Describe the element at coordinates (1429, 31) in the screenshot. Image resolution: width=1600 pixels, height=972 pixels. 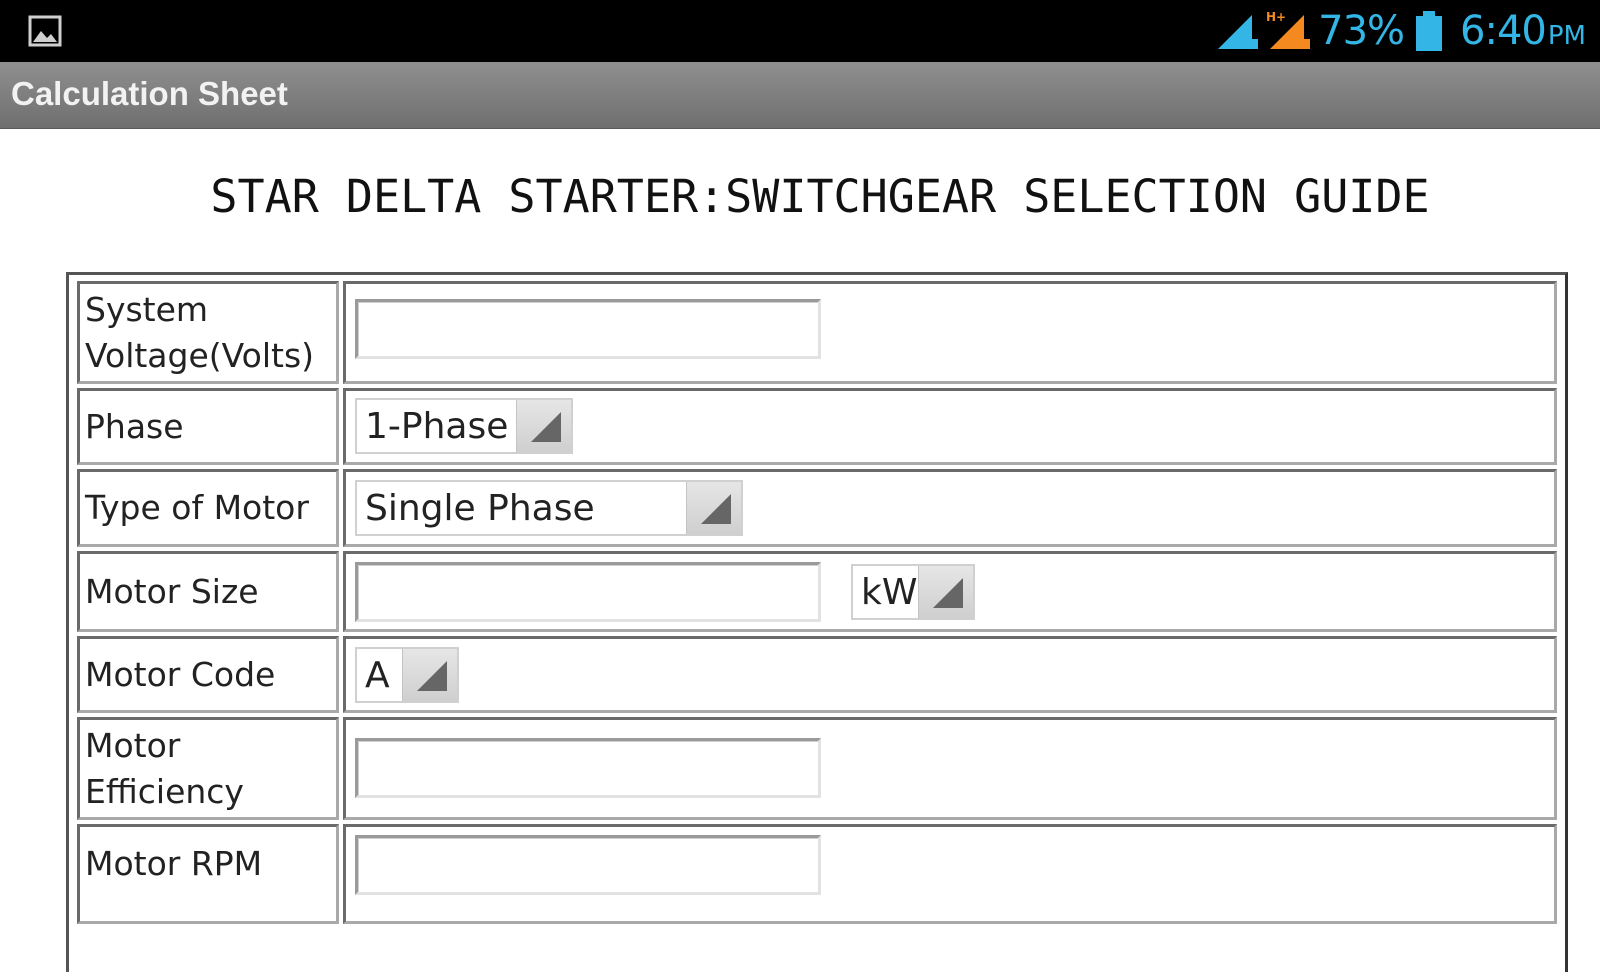
I see `battery-icon` at that location.